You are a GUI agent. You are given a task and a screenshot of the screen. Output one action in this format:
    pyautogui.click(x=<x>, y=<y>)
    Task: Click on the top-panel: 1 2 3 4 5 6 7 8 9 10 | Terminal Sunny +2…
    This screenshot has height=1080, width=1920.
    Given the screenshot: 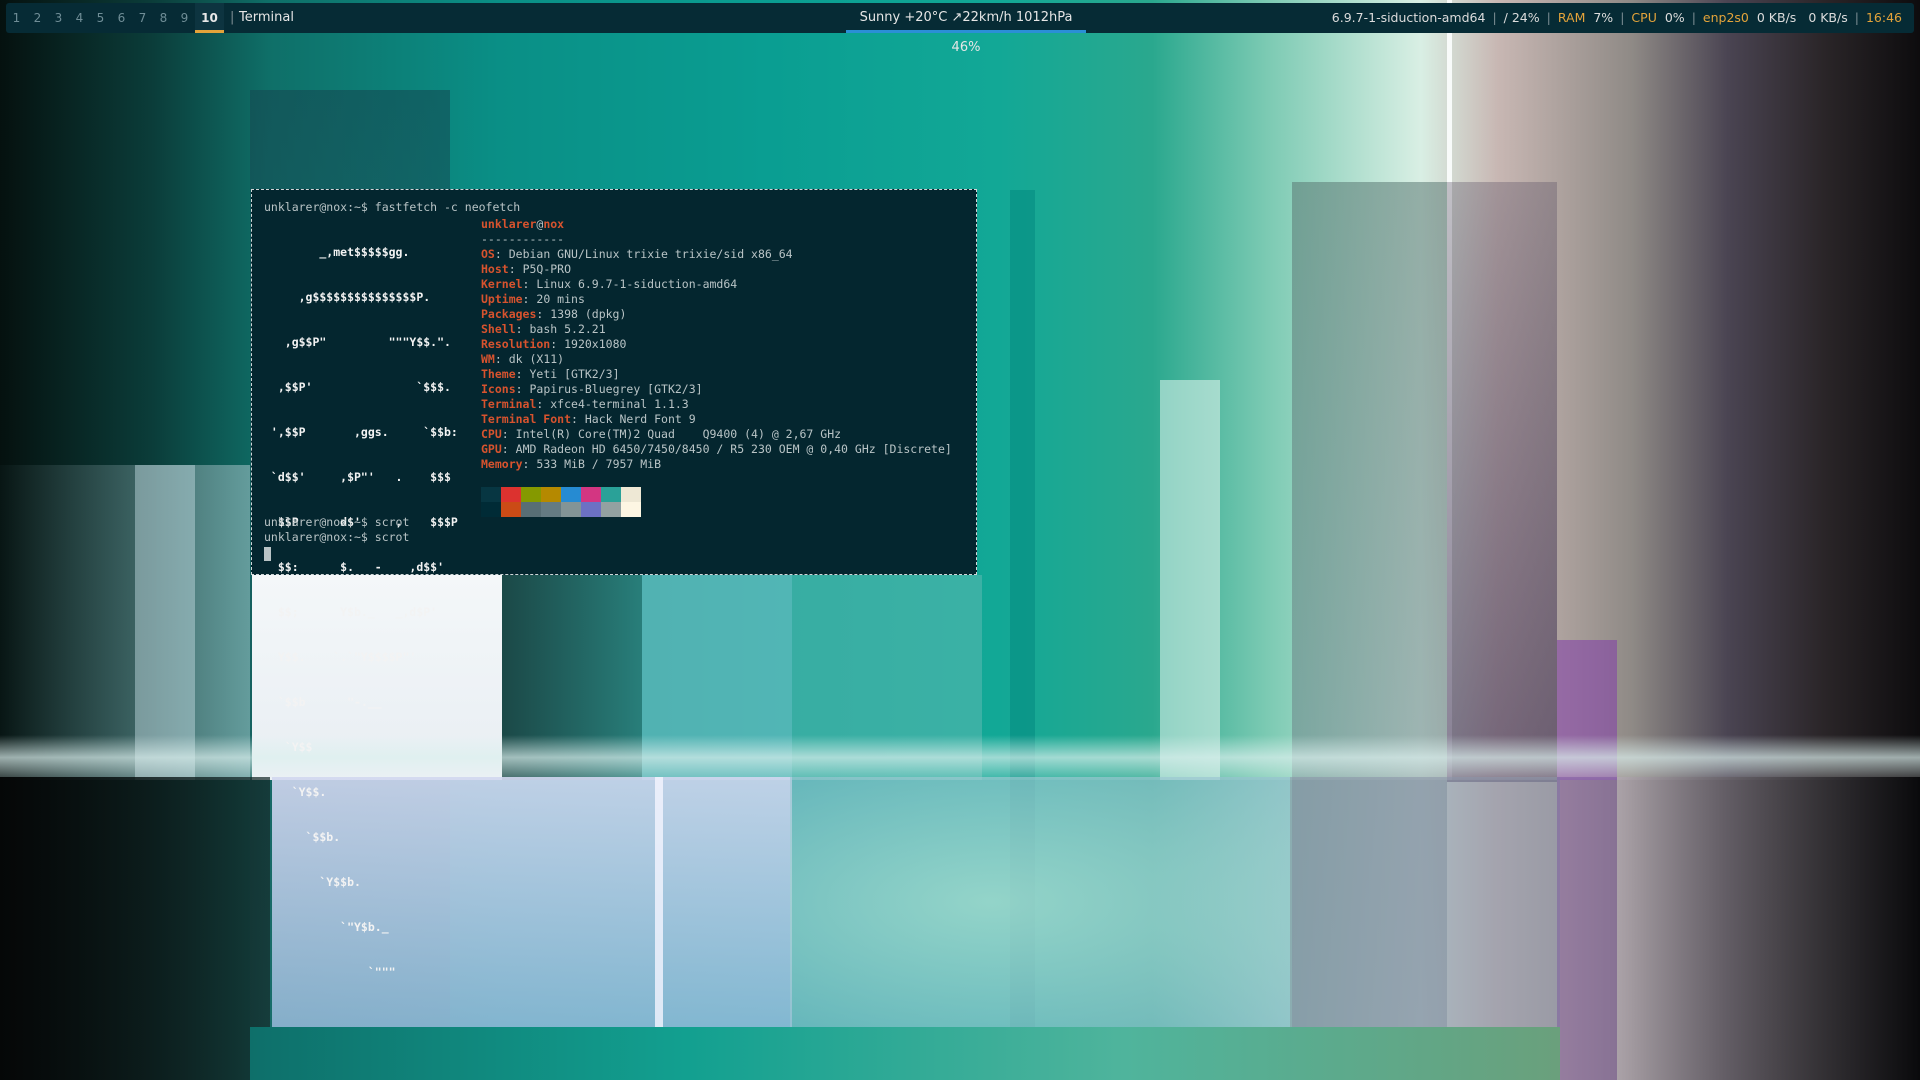 What is the action you would take?
    pyautogui.click(x=960, y=29)
    